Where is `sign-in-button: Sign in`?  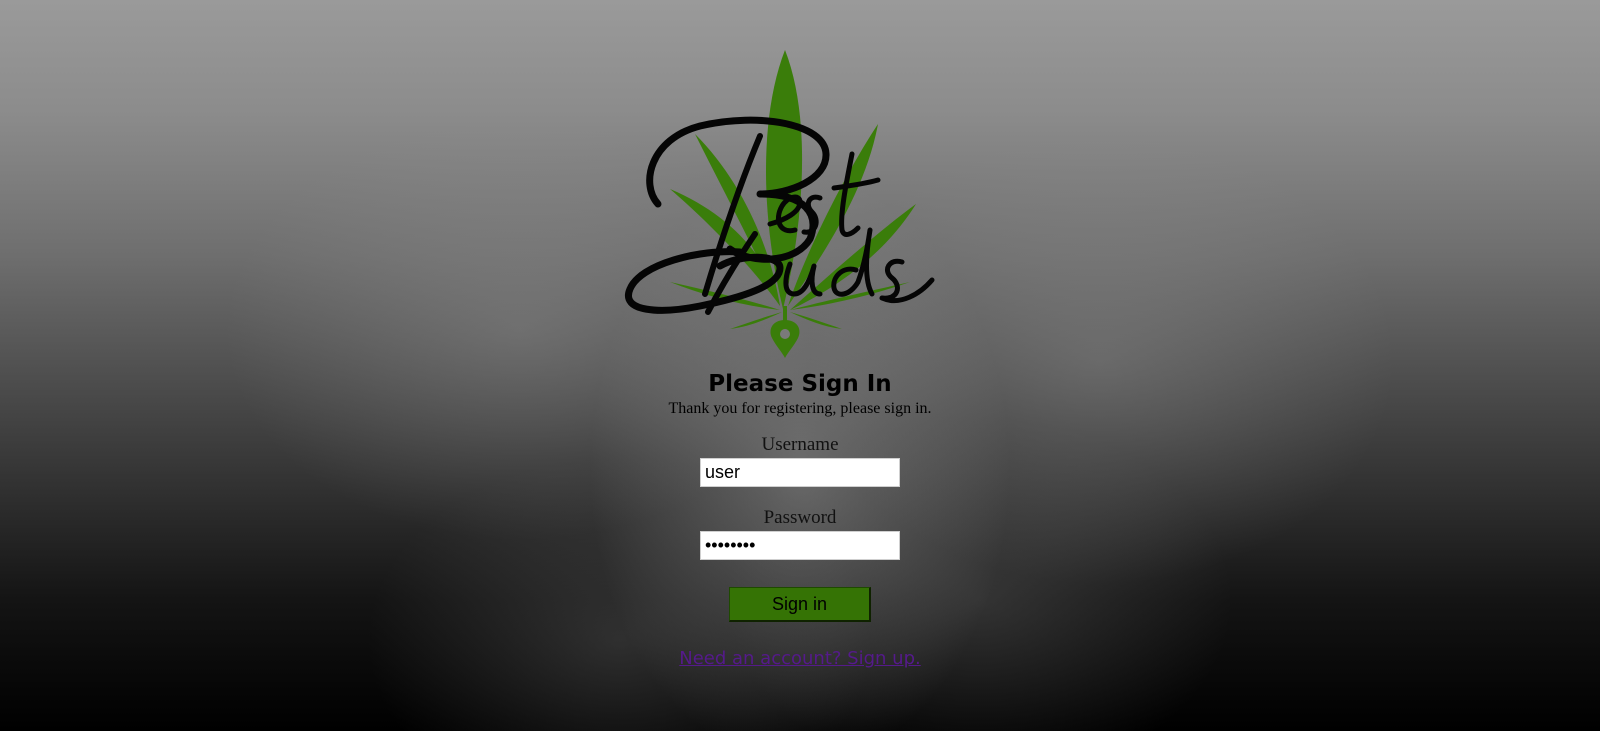
sign-in-button: Sign in is located at coordinates (800, 604).